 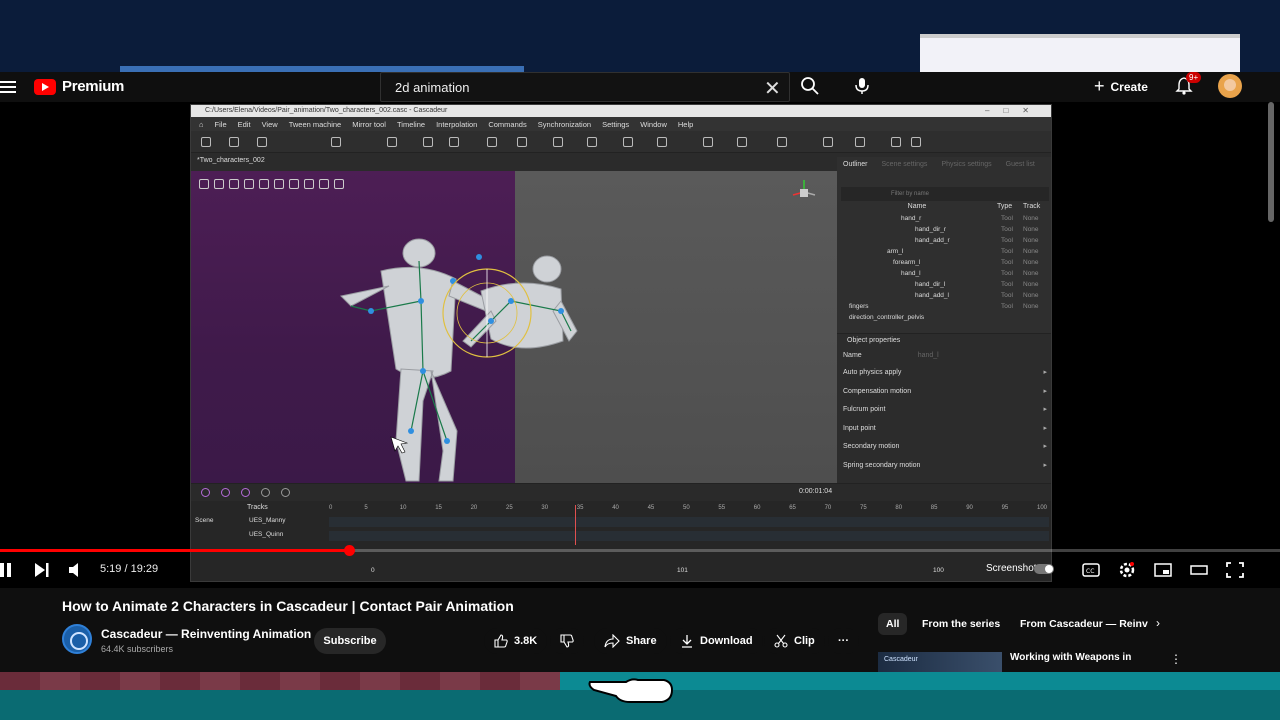 What do you see at coordinates (944, 356) in the screenshot?
I see `object-name-row: Name hand_l` at bounding box center [944, 356].